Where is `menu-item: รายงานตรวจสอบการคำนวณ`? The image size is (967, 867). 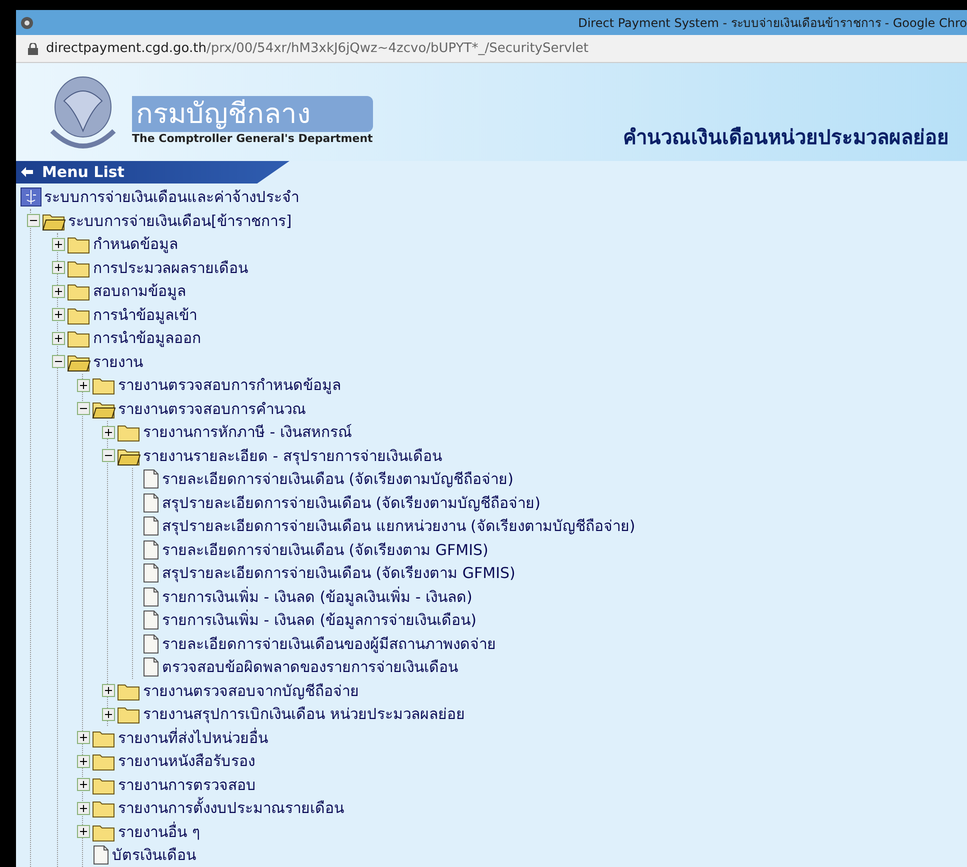 menu-item: รายงานตรวจสอบการคำนวณ is located at coordinates (212, 408).